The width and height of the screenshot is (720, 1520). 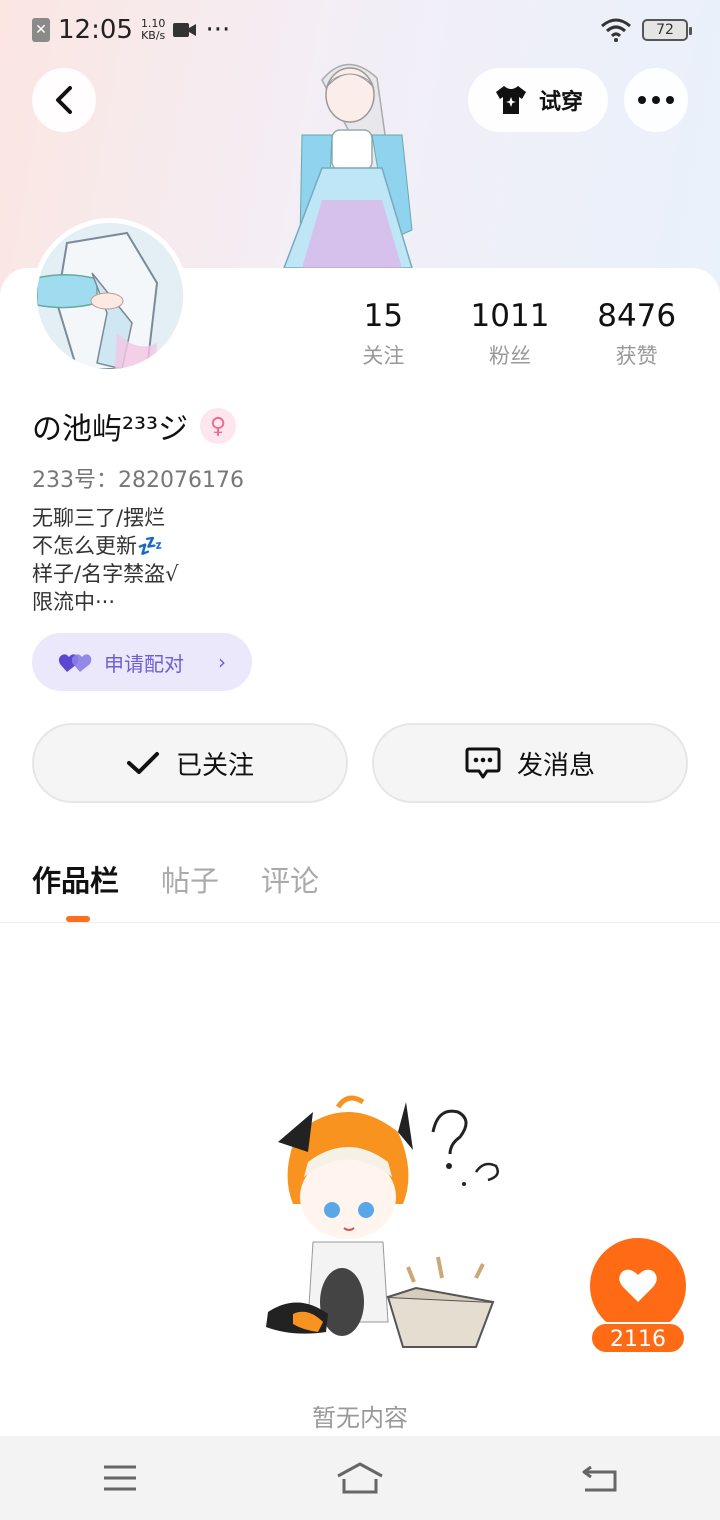 I want to click on status-time: 12:05, so click(x=95, y=30).